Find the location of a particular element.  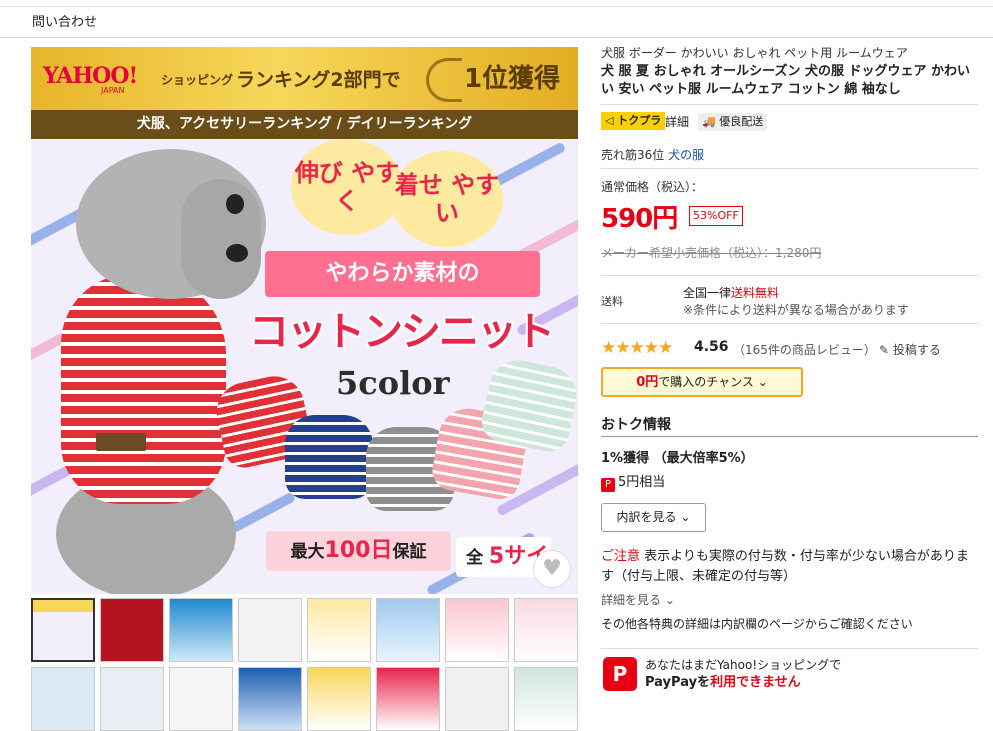

dog-shirt is located at coordinates (143, 389).